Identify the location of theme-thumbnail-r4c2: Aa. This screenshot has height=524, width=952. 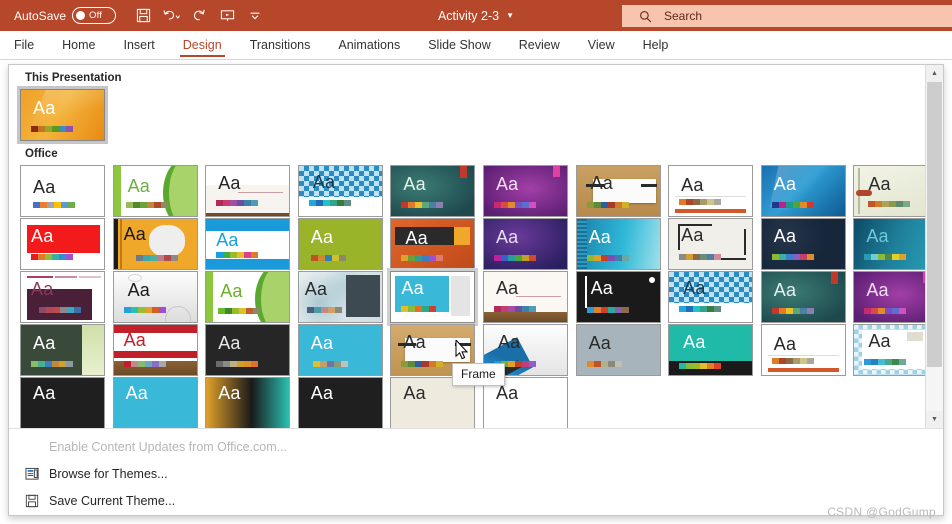
(155, 350).